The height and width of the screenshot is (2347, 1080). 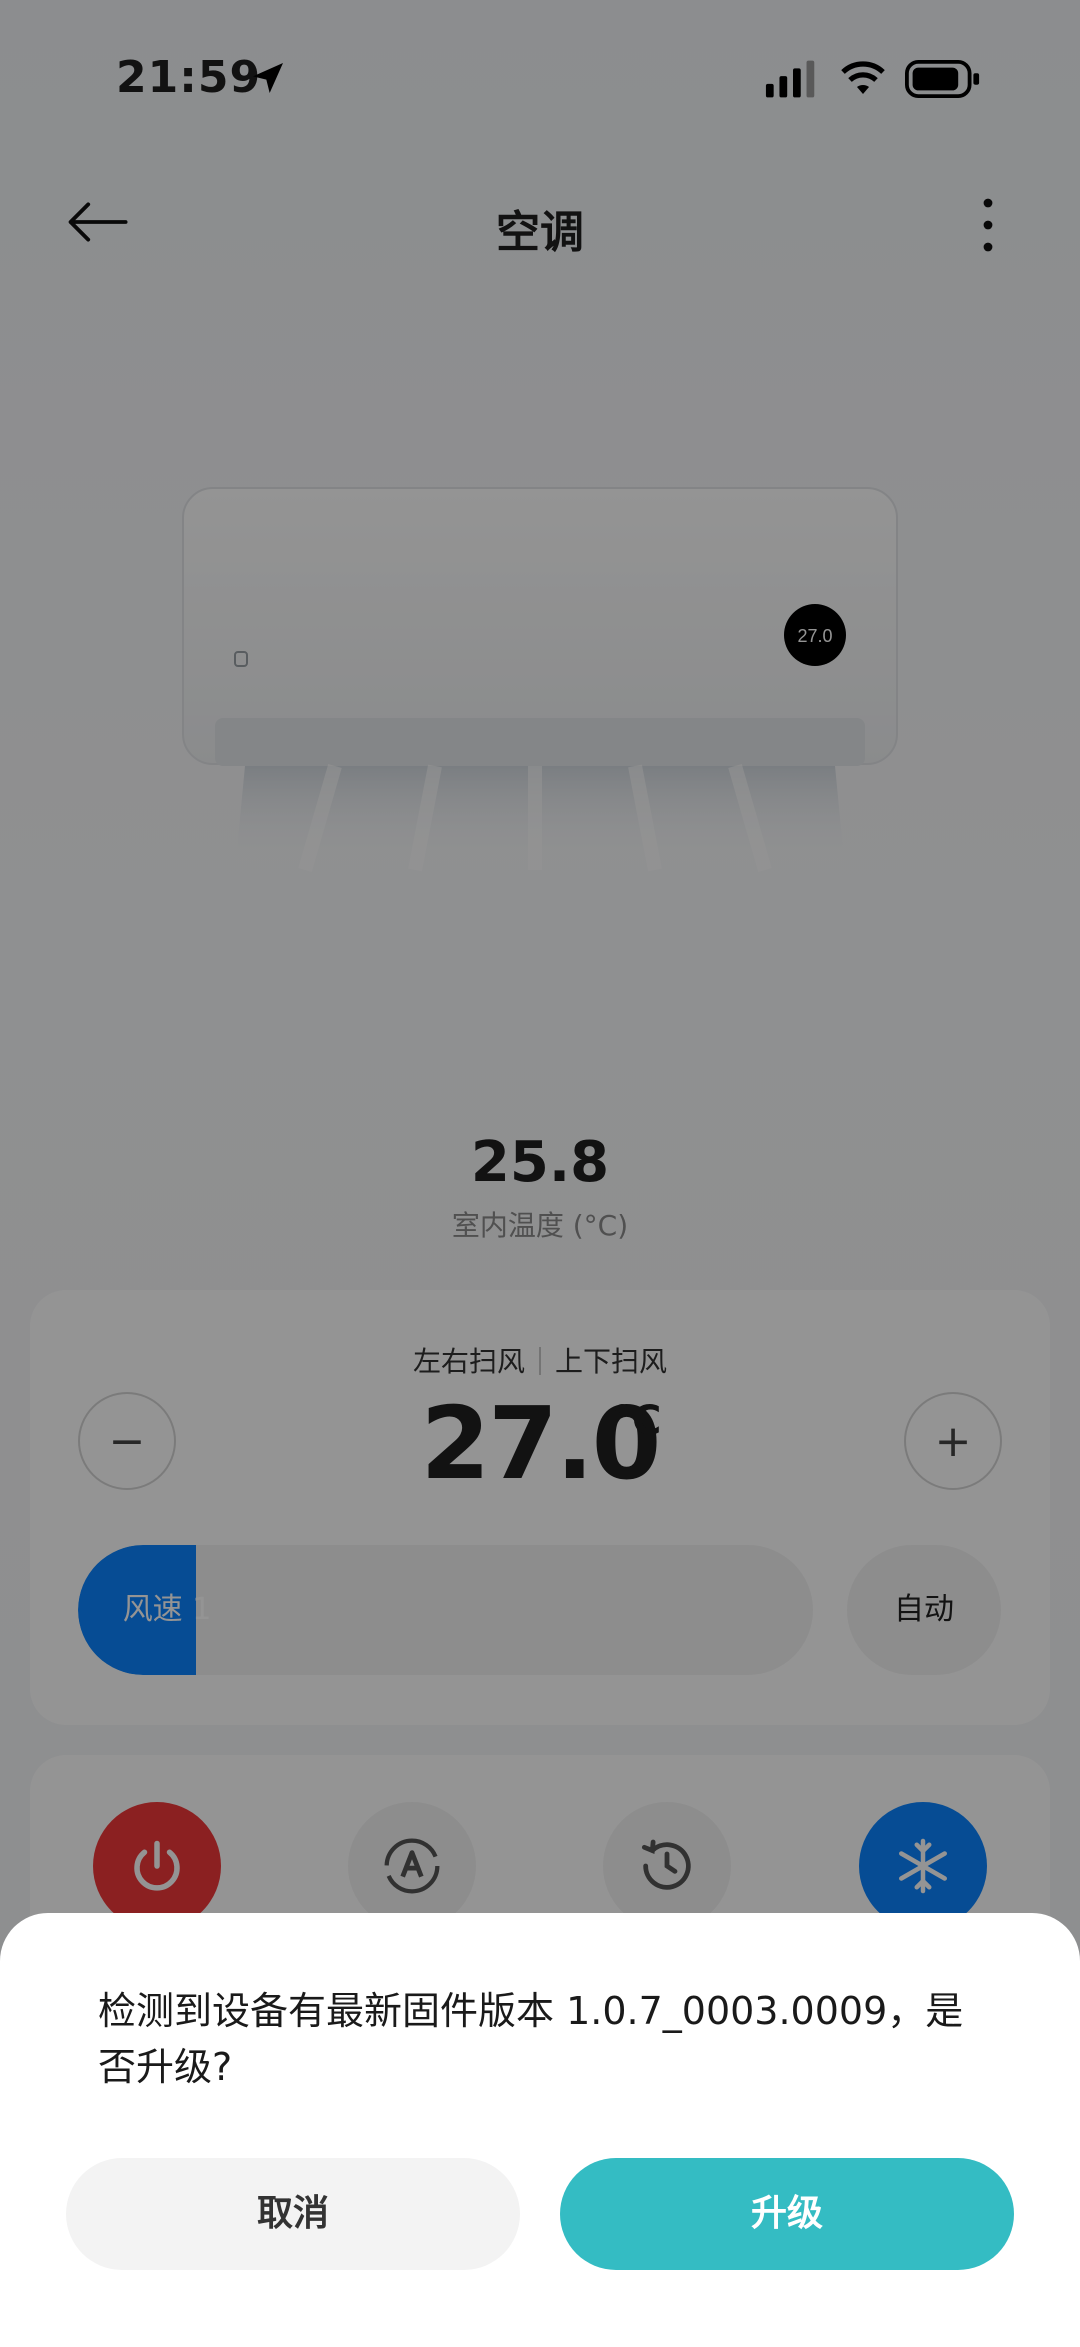 I want to click on upgrade-button: 升级, so click(x=787, y=2214).